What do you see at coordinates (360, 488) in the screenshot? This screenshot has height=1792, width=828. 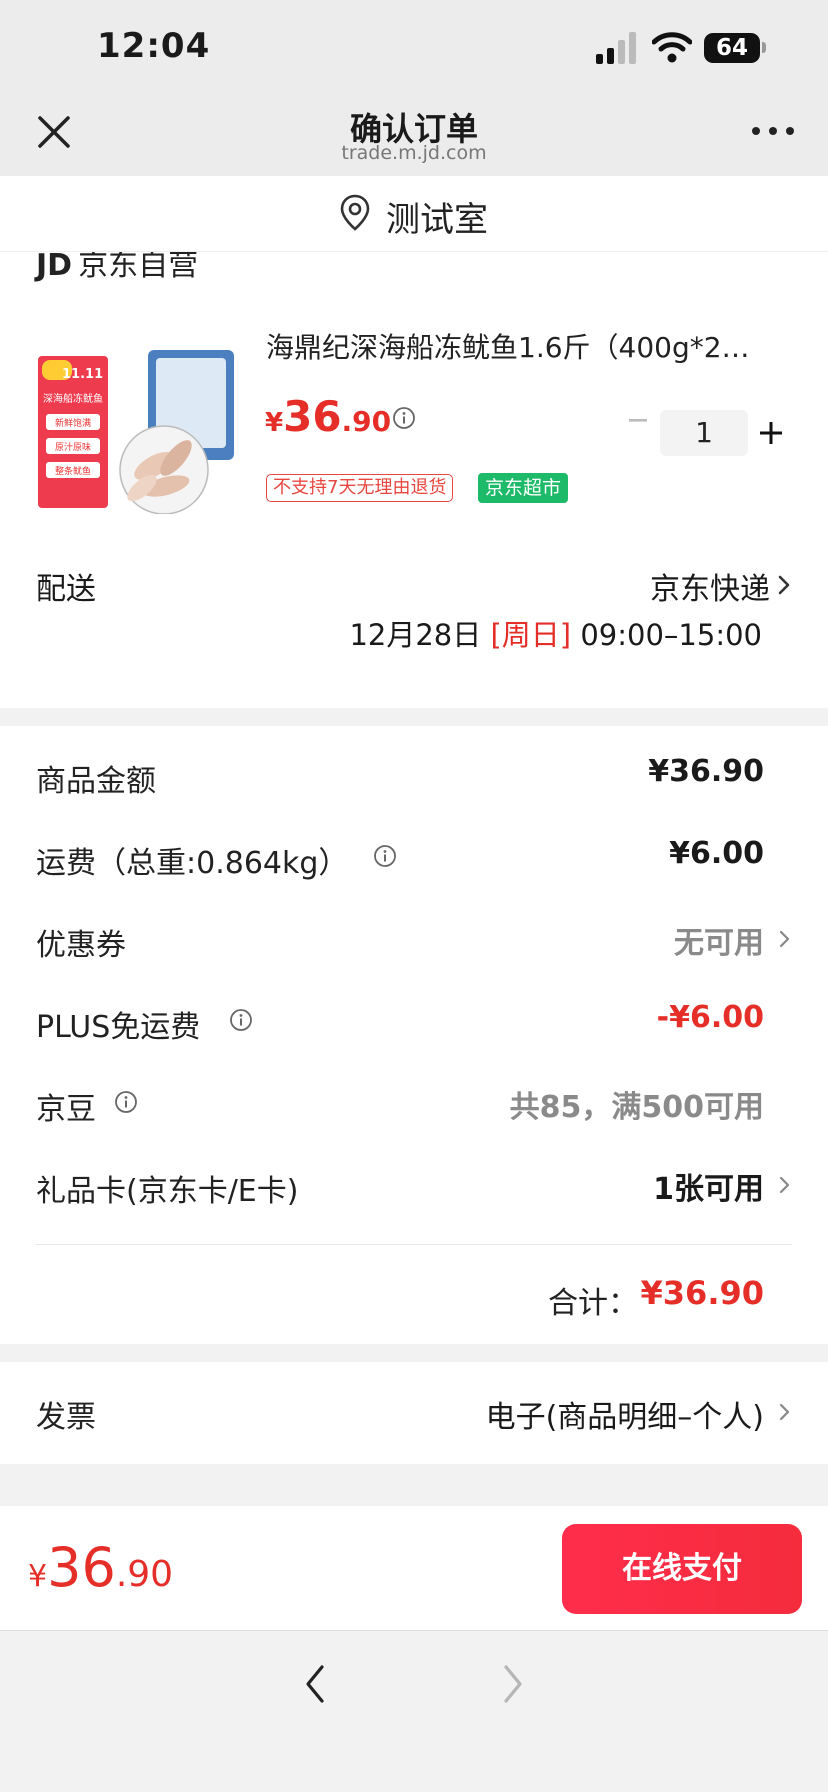 I see `no-return-tag: 不支持7天无理由退货` at bounding box center [360, 488].